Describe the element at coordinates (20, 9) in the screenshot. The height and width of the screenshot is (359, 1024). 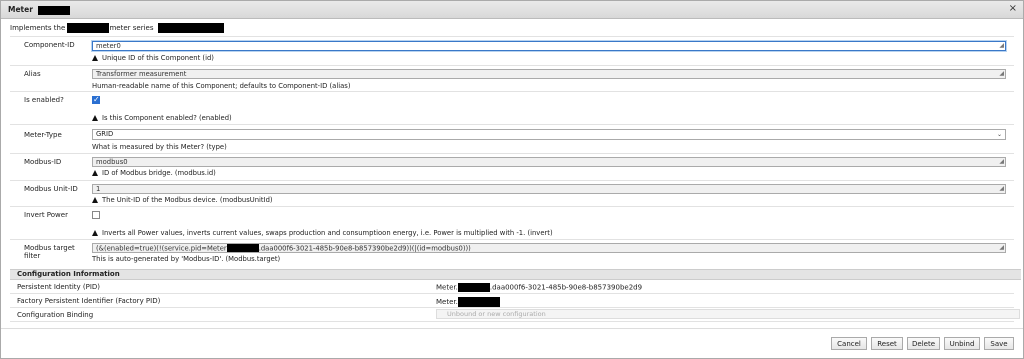
I see `dialog-title-text: Meter` at that location.